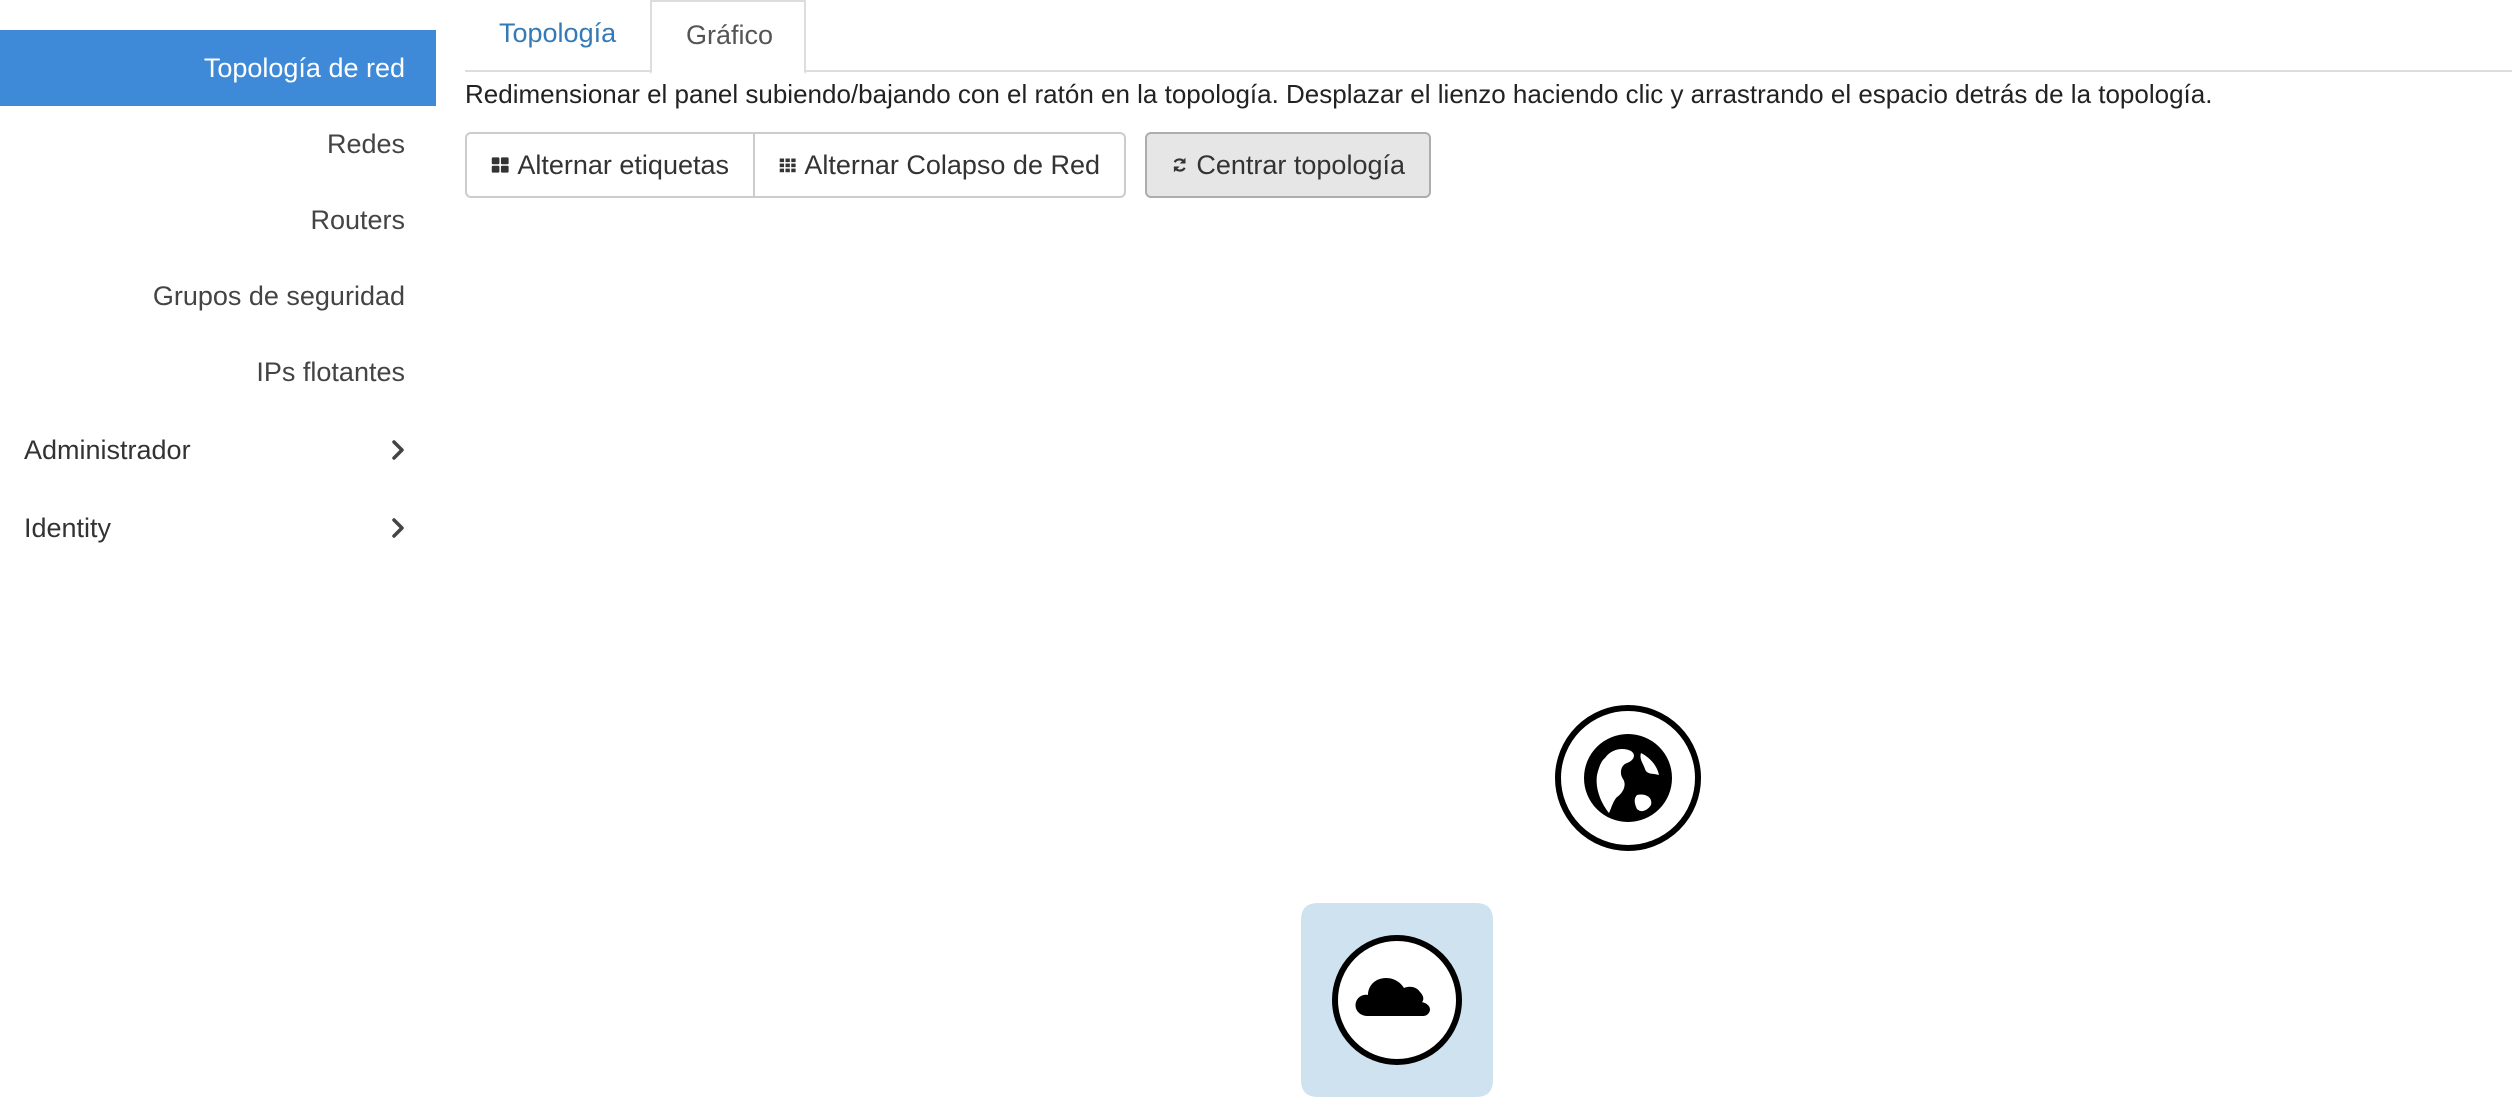 The width and height of the screenshot is (2512, 1112). What do you see at coordinates (218, 220) in the screenshot?
I see `sidebar-item-routers: Routers` at bounding box center [218, 220].